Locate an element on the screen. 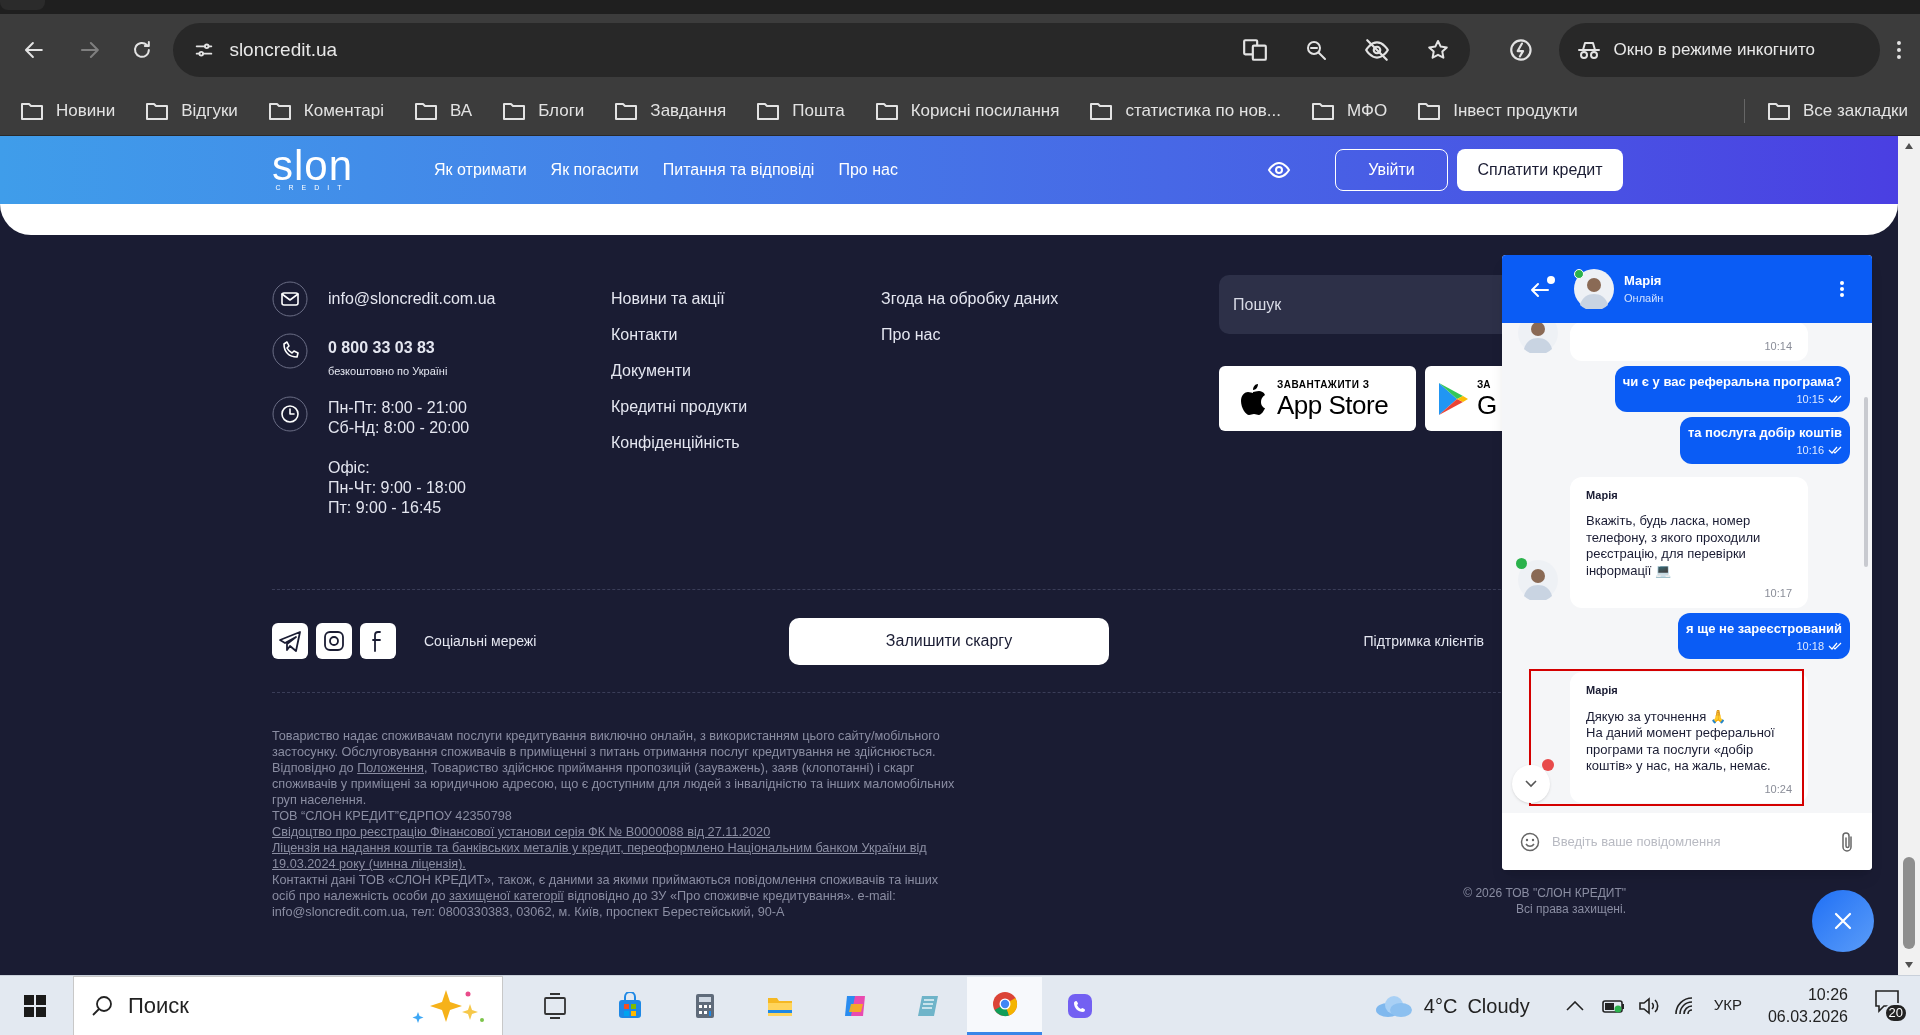 Image resolution: width=1920 pixels, height=1035 pixels. agent-name: Марія is located at coordinates (1643, 280).